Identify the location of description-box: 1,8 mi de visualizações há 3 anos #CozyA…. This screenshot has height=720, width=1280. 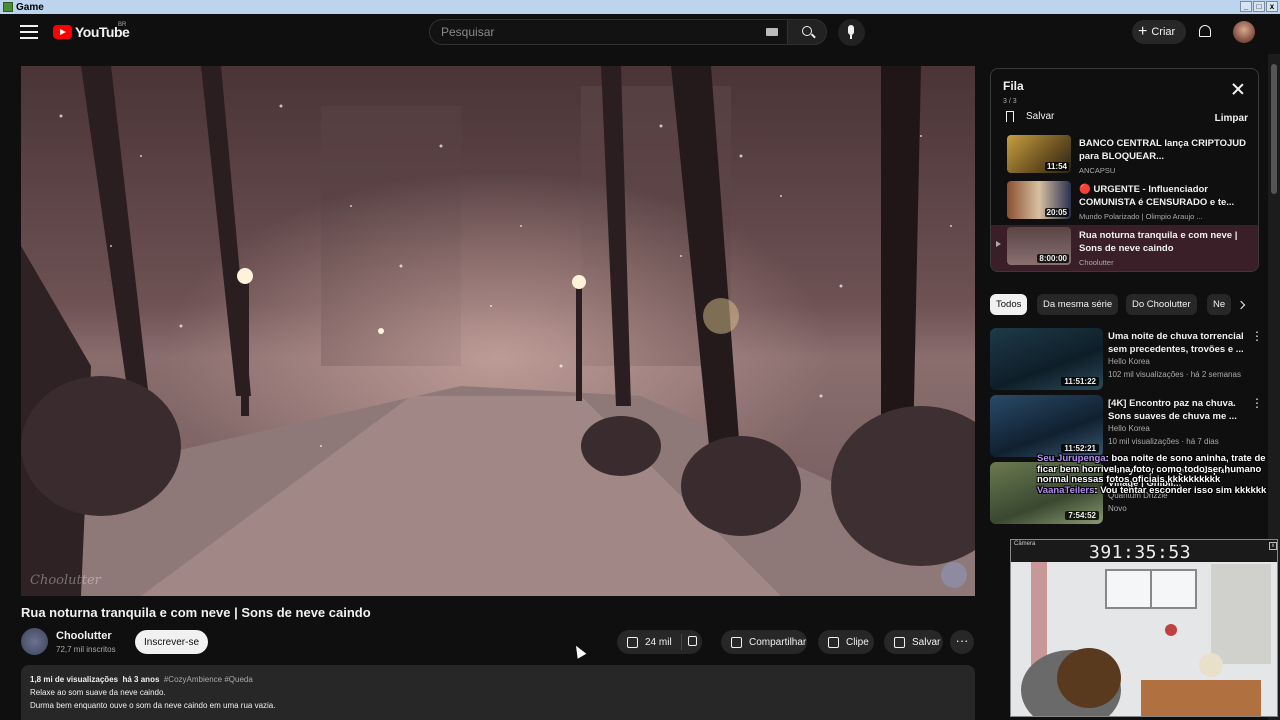
(498, 692).